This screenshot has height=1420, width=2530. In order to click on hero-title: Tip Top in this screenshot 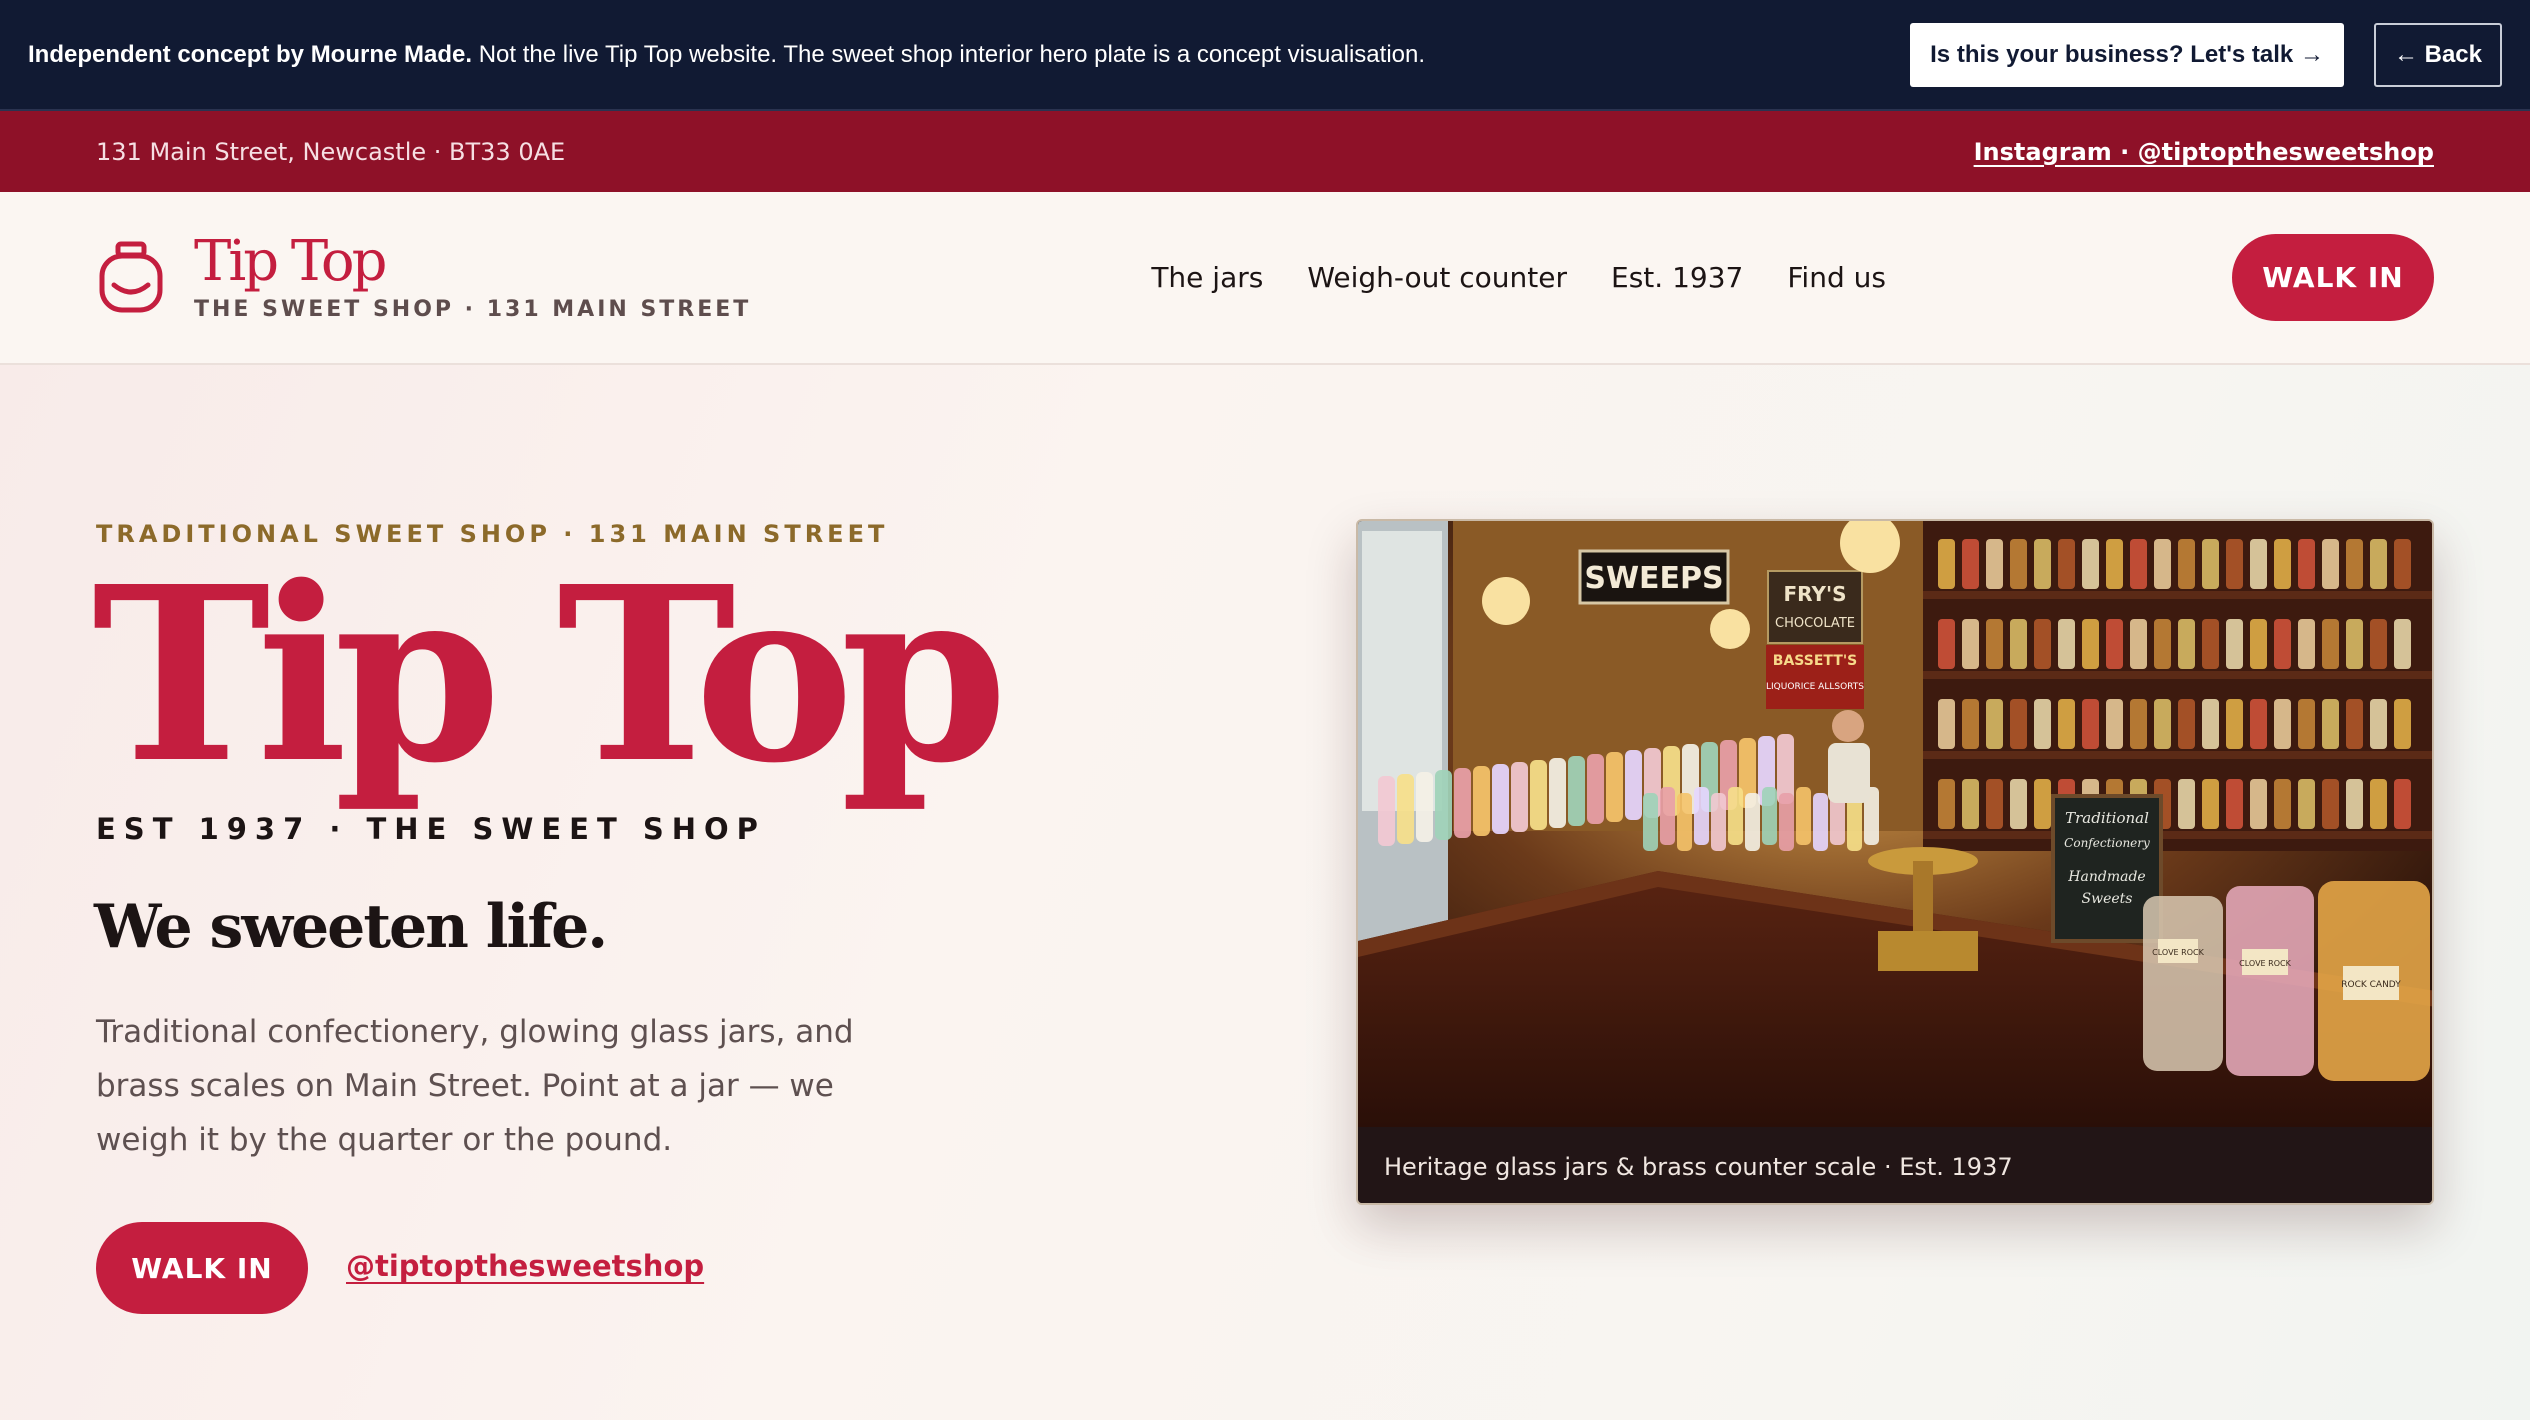, I will do `click(550, 675)`.